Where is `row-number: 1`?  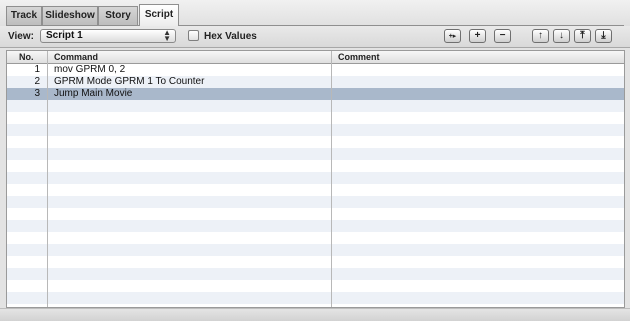
row-number: 1 is located at coordinates (37, 69).